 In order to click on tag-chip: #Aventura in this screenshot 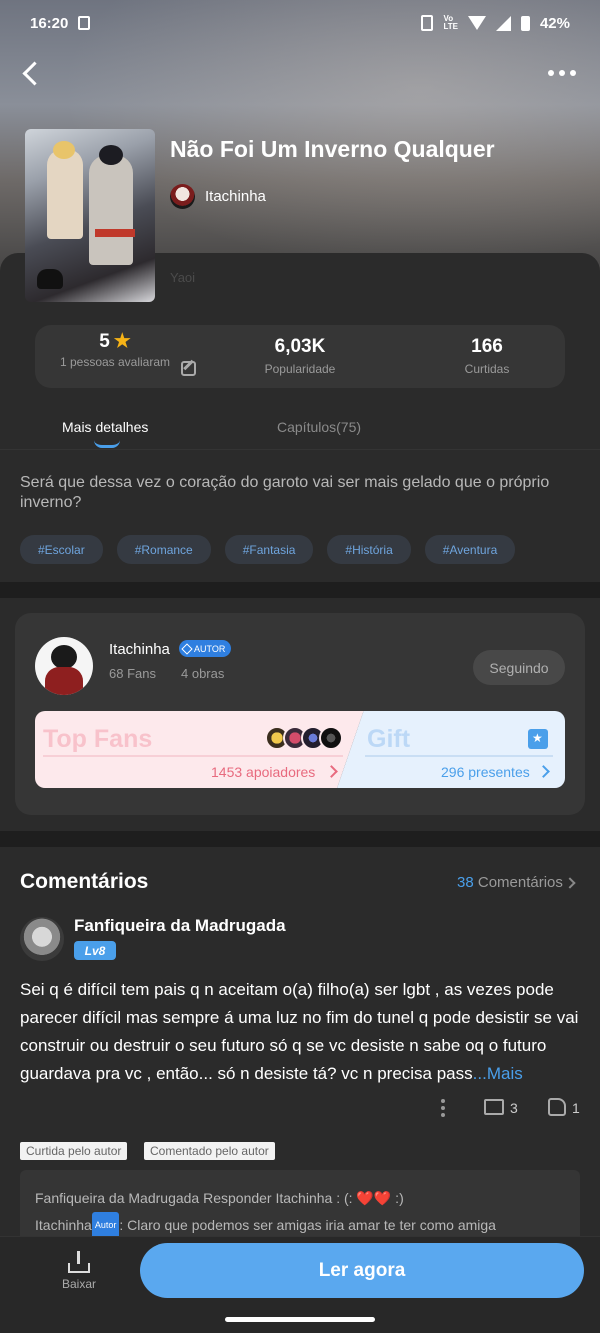, I will do `click(470, 549)`.